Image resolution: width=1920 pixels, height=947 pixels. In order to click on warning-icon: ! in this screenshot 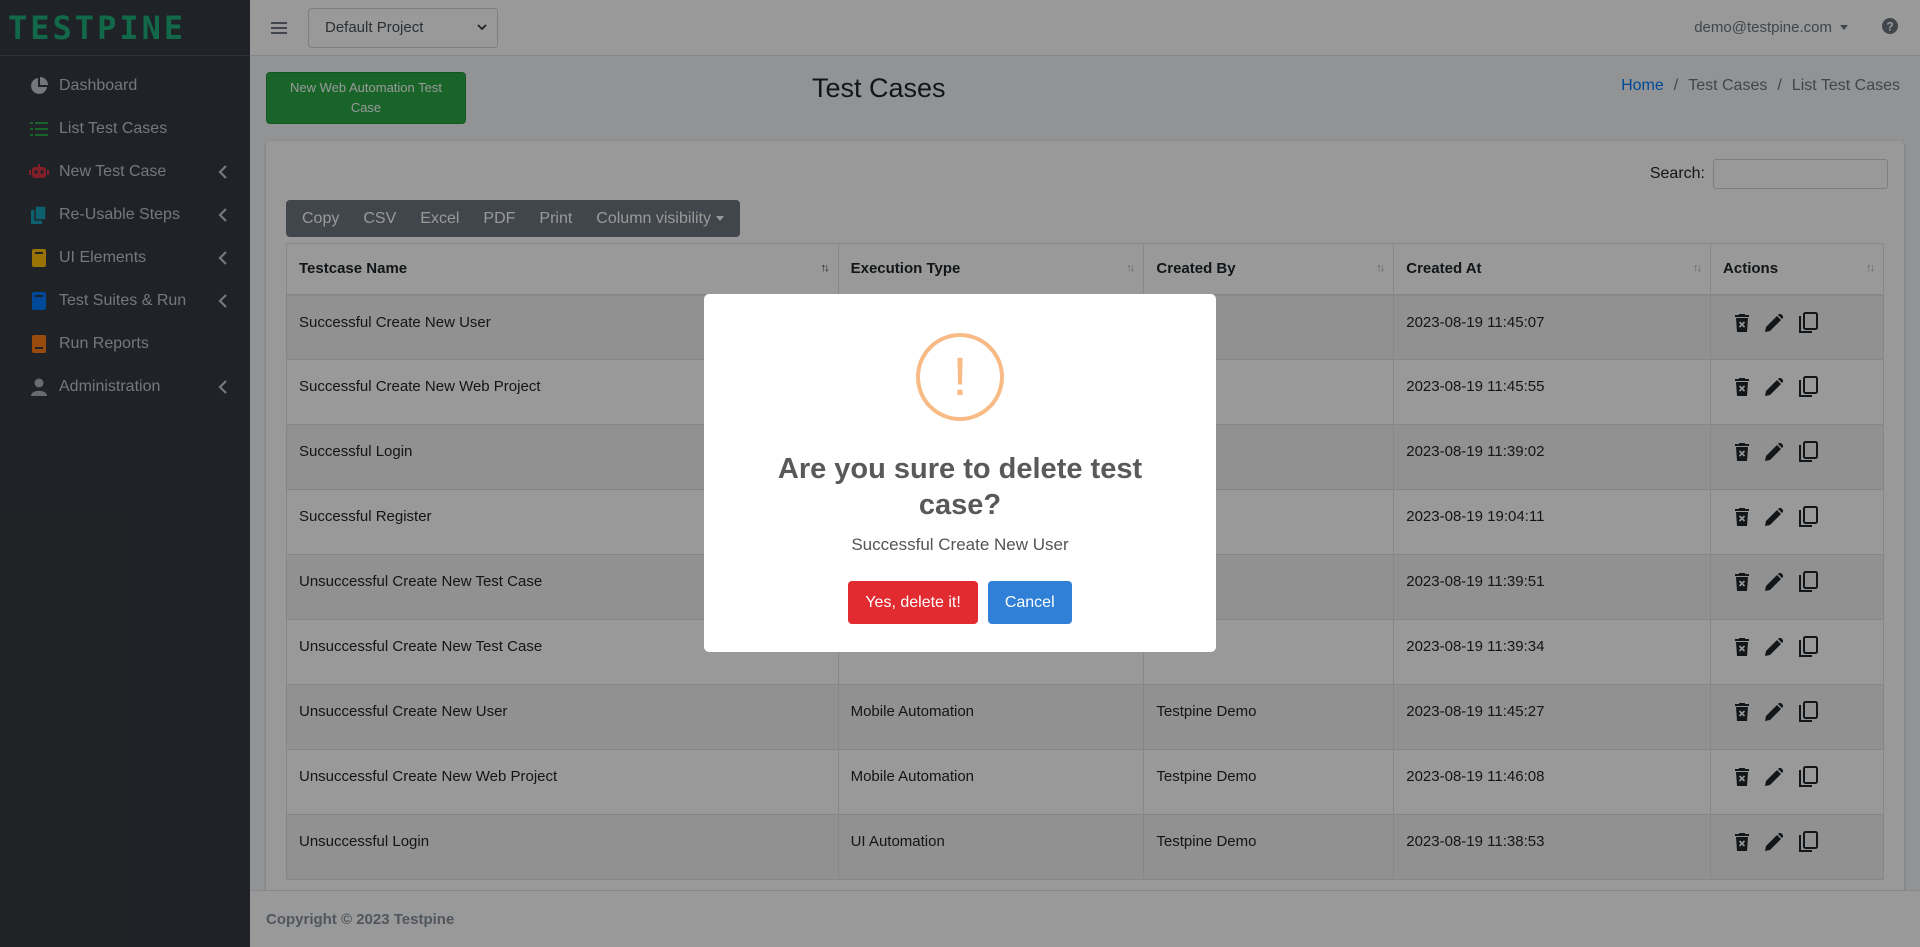, I will do `click(960, 377)`.